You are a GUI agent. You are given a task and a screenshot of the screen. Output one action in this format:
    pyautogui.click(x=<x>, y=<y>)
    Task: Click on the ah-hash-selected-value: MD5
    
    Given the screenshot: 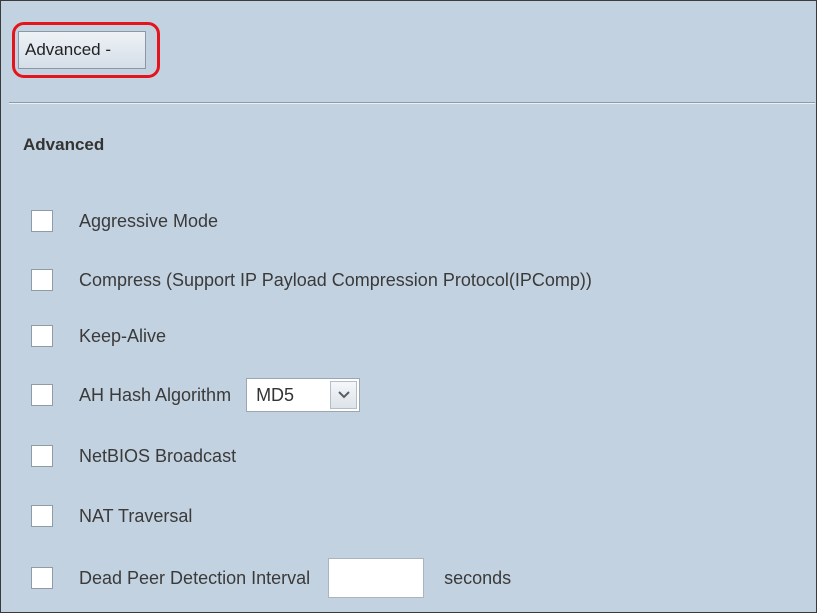 What is the action you would take?
    pyautogui.click(x=275, y=394)
    